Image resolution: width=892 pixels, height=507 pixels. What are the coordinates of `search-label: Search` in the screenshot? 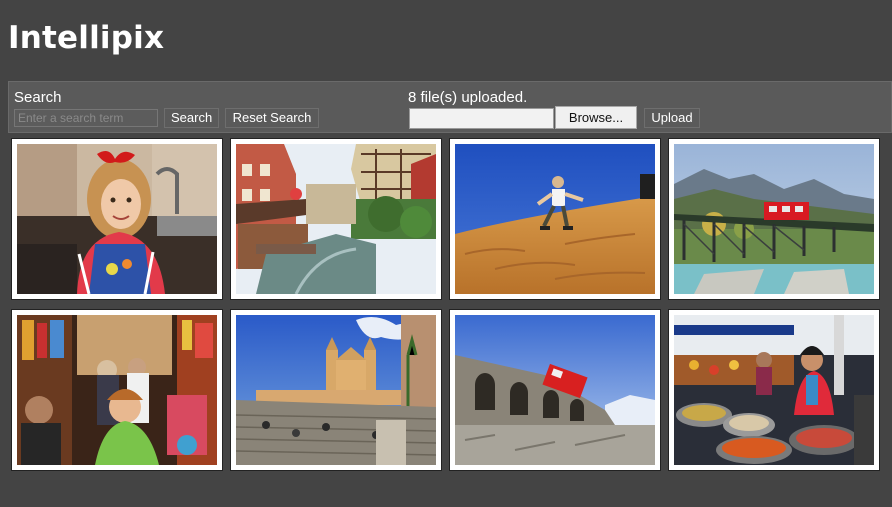 It's located at (38, 97).